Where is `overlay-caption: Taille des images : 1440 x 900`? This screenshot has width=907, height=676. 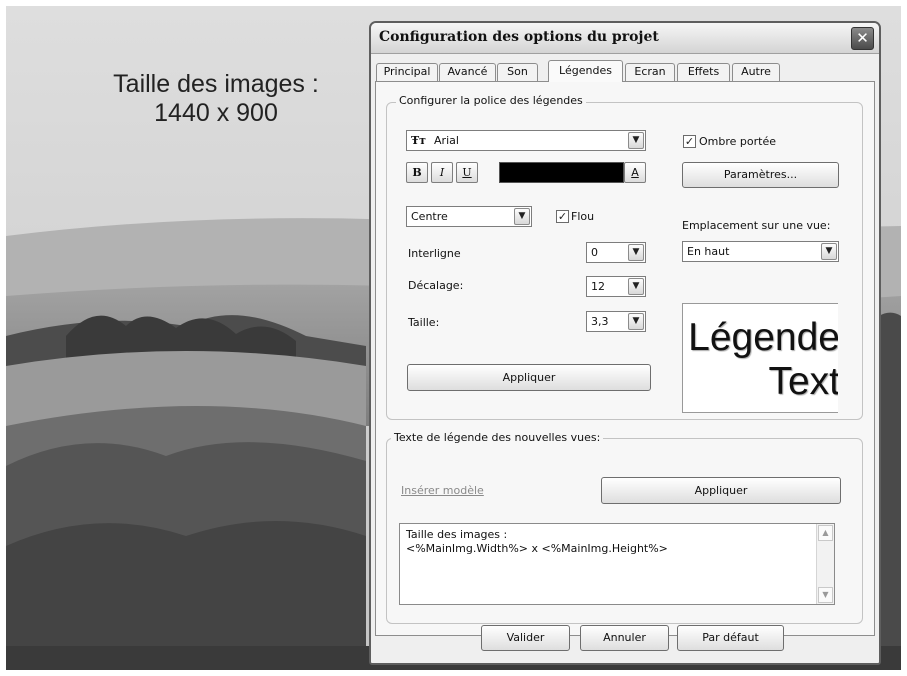
overlay-caption: Taille des images : 1440 x 900 is located at coordinates (216, 99).